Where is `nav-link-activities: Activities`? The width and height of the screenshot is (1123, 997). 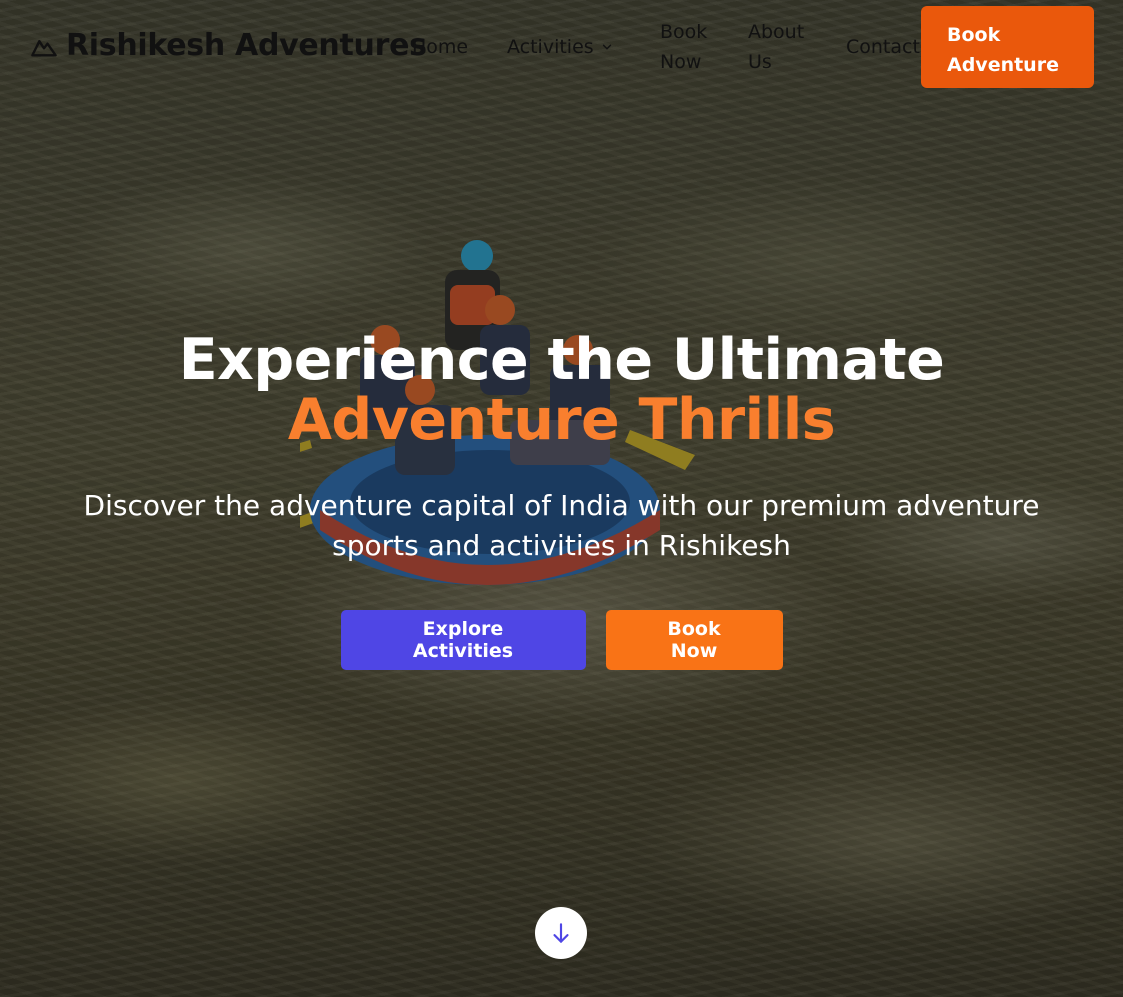 nav-link-activities: Activities is located at coordinates (560, 47).